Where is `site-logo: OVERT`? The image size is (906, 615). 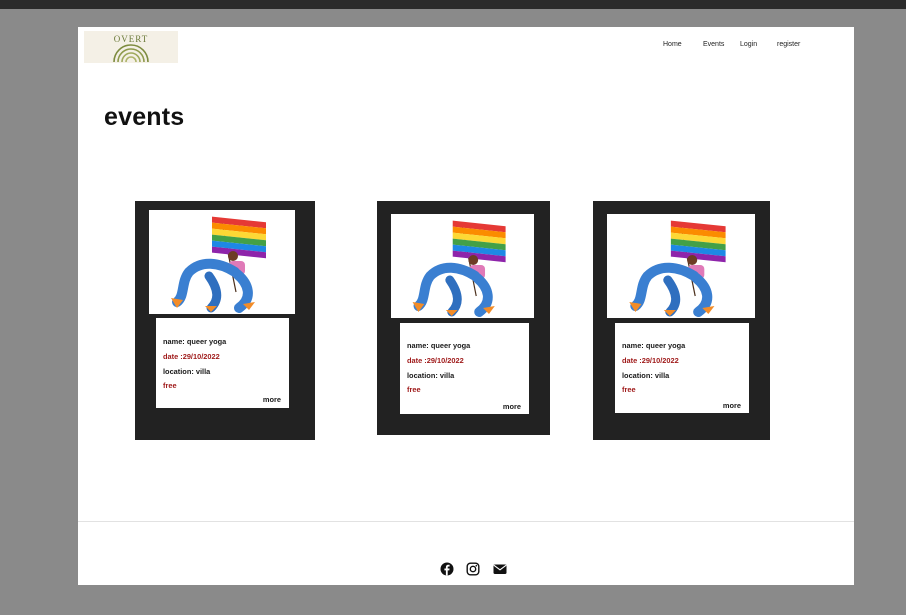
site-logo: OVERT is located at coordinates (131, 47).